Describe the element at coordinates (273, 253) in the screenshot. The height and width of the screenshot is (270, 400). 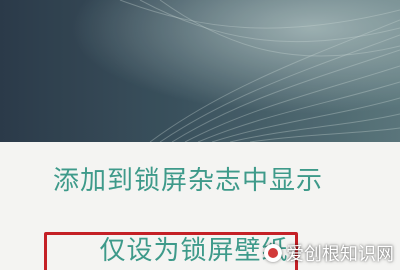
I see `watermark-logo-icon` at that location.